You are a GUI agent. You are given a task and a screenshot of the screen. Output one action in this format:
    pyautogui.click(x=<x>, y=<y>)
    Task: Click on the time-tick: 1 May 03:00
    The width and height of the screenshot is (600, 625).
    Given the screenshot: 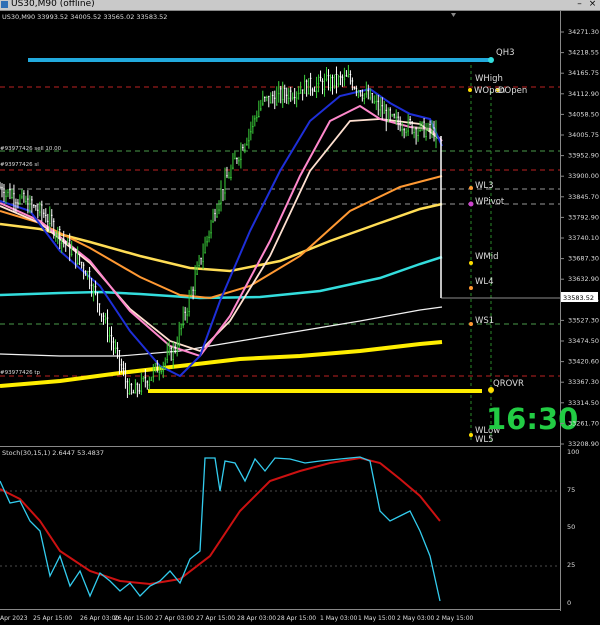 What is the action you would take?
    pyautogui.click(x=339, y=618)
    